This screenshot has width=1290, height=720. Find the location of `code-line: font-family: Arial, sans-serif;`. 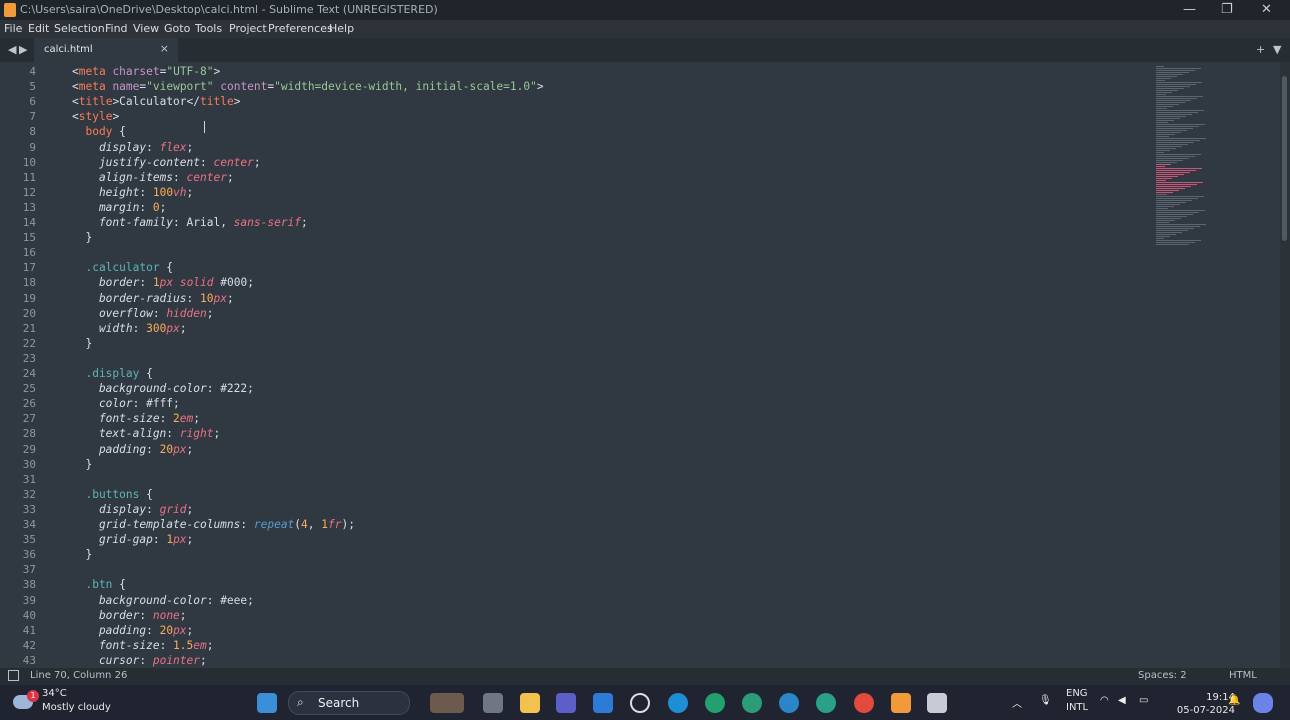

code-line: font-family: Arial, sans-serif; is located at coordinates (190, 222).